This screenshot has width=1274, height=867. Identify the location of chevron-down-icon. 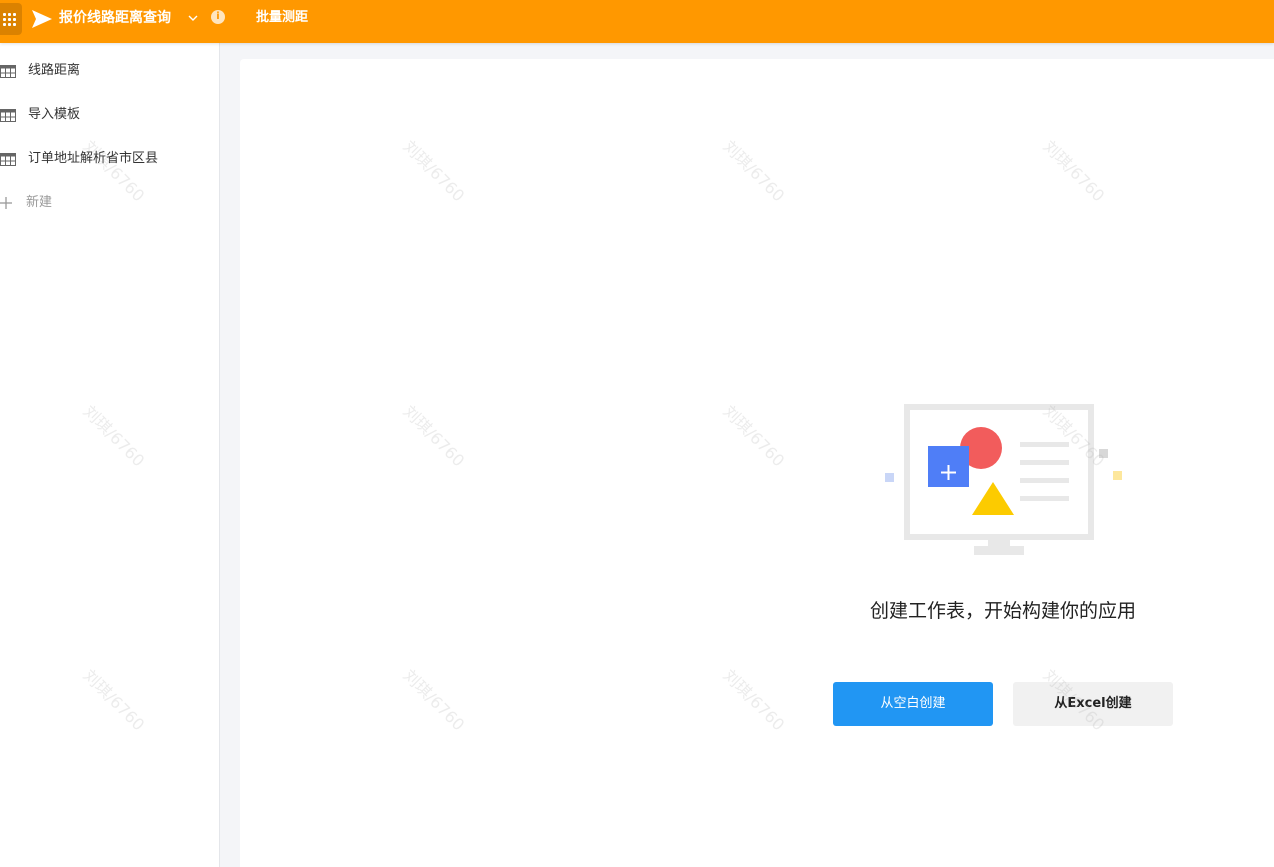
(193, 18).